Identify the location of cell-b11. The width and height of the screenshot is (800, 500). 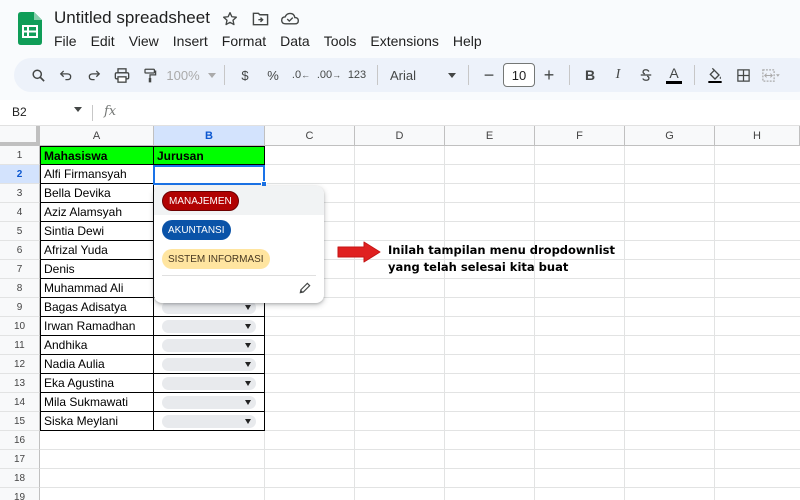
(209, 345).